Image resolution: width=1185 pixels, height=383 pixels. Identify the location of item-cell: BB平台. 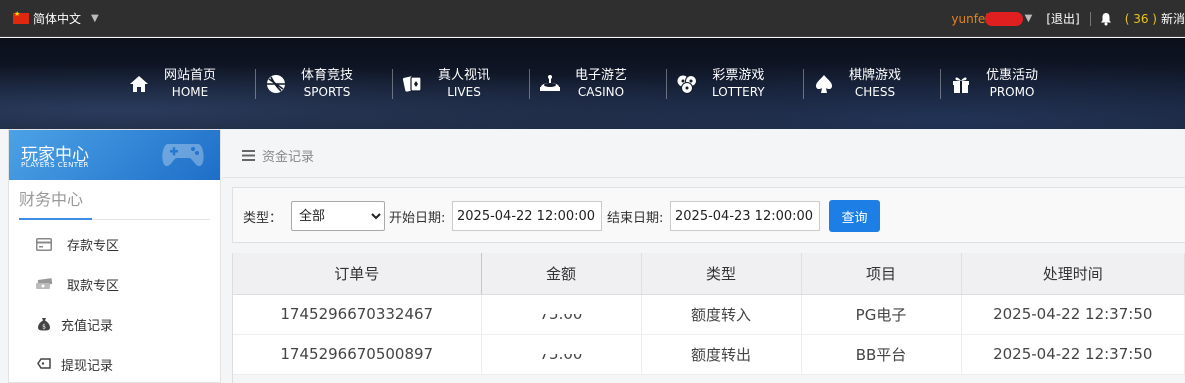
(881, 354).